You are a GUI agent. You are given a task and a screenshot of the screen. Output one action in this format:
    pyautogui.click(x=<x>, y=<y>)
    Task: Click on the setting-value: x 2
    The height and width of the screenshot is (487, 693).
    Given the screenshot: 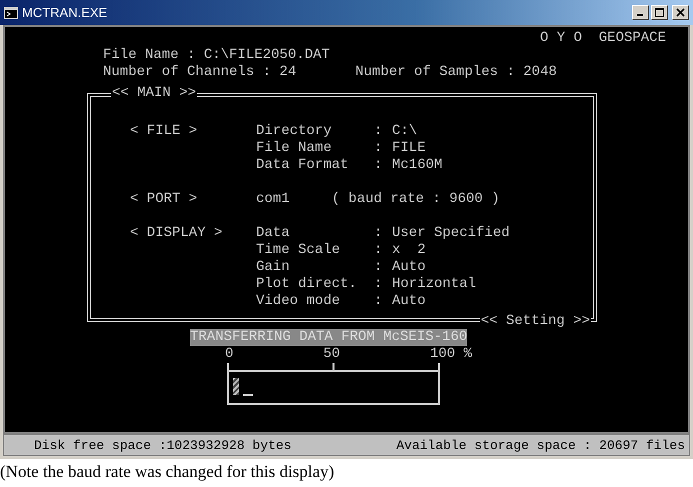 What is the action you would take?
    pyautogui.click(x=409, y=250)
    